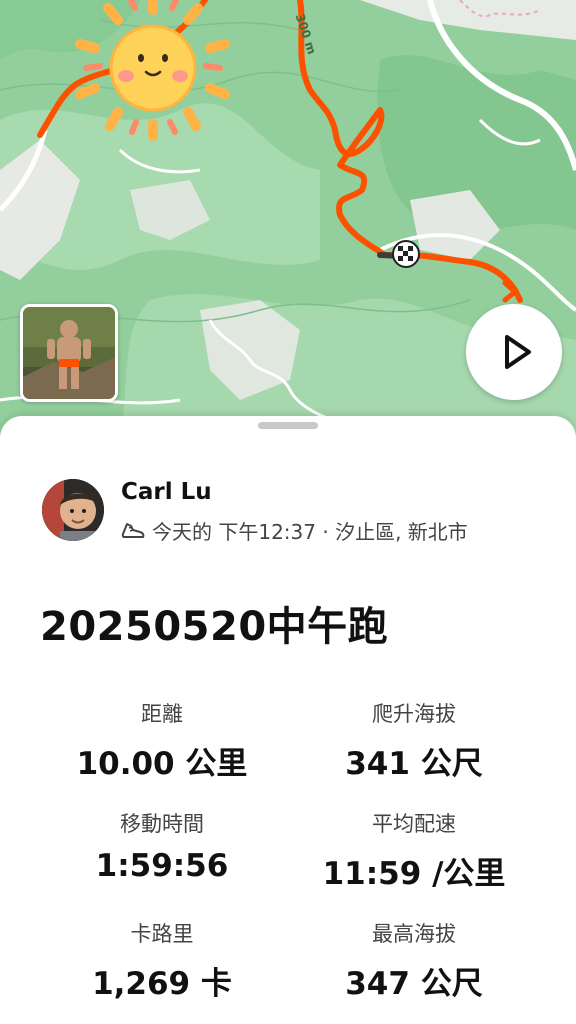 Image resolution: width=576 pixels, height=1024 pixels. What do you see at coordinates (162, 960) in the screenshot?
I see `stat-calories: 卡路里 1,269 卡` at bounding box center [162, 960].